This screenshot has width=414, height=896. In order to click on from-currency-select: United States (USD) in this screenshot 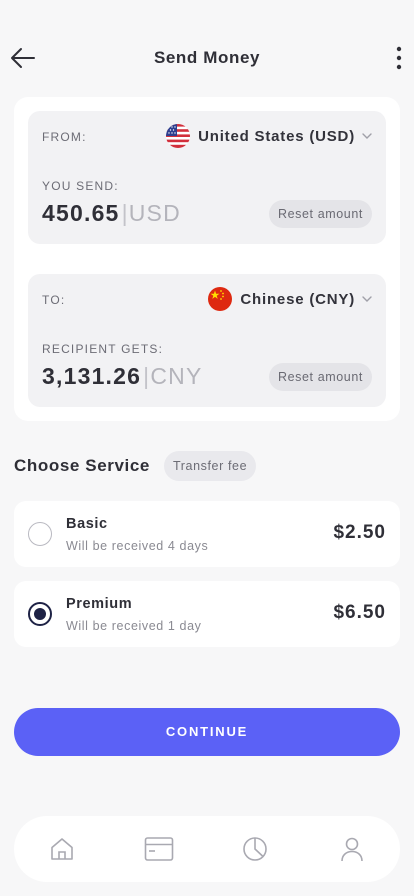, I will do `click(269, 136)`.